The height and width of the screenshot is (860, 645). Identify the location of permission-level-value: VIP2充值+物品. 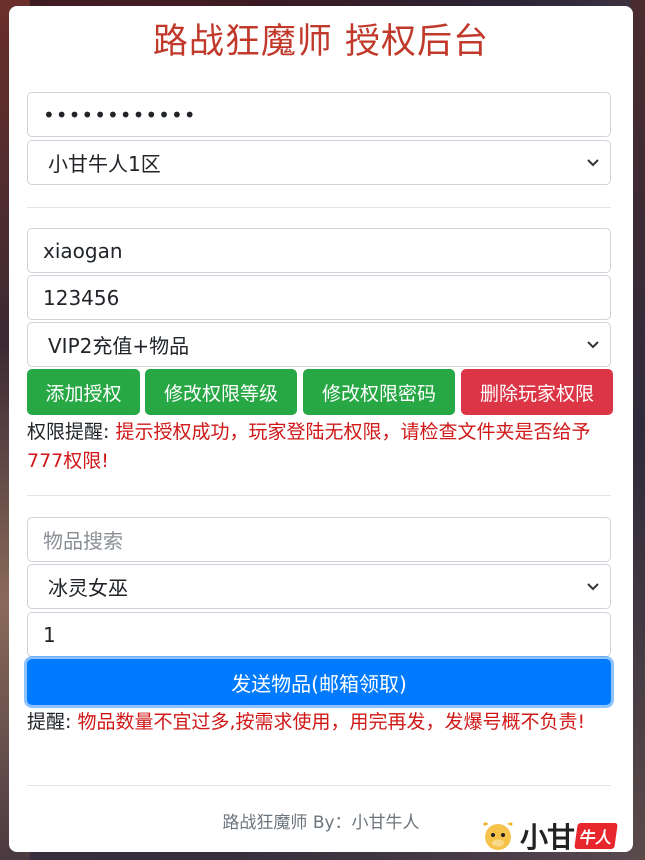
(119, 346).